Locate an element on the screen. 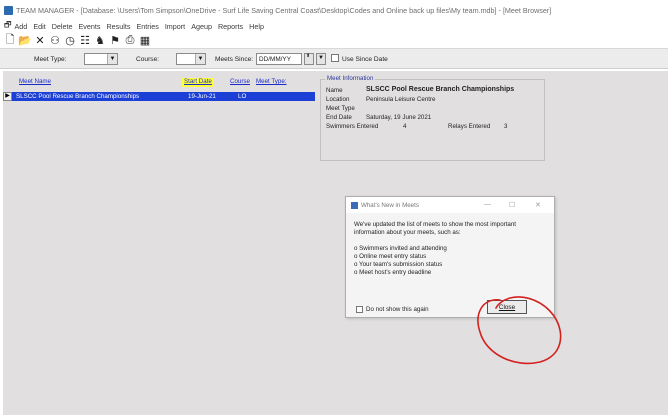 Image resolution: width=668 pixels, height=415 pixels. course-label: Course: is located at coordinates (148, 59).